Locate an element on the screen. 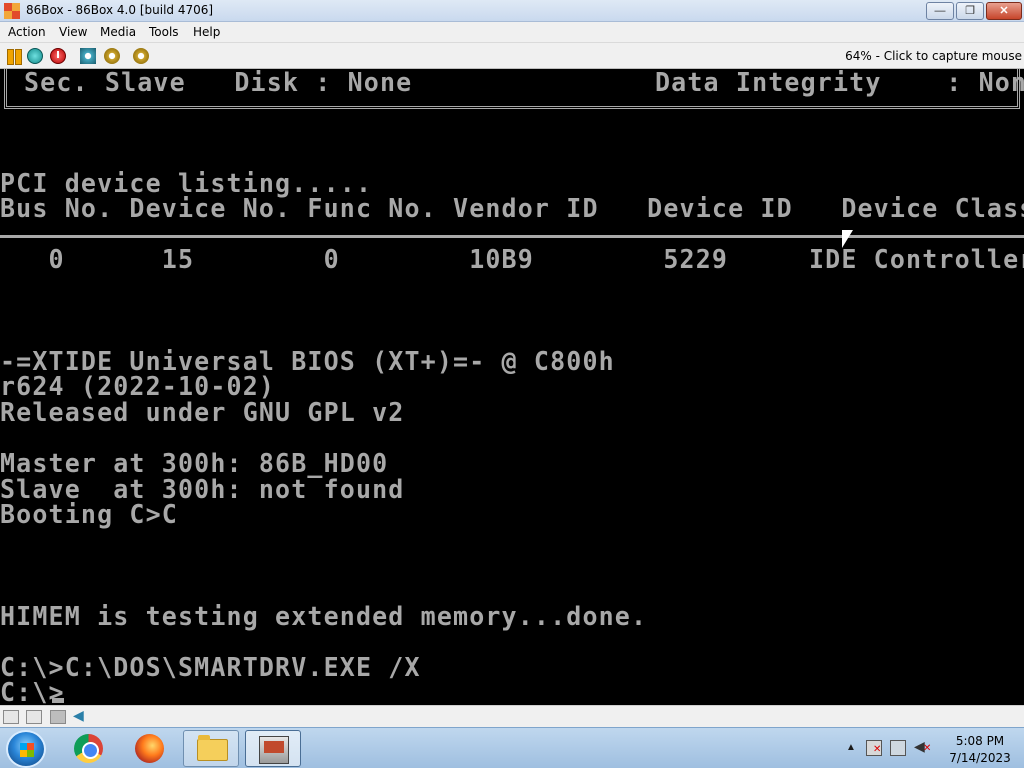 The image size is (1024, 768). 86box-icon is located at coordinates (274, 750).